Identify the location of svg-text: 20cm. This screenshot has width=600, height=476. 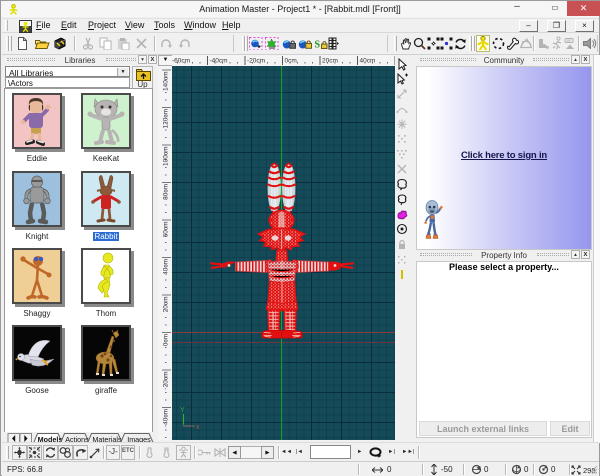
(330, 61).